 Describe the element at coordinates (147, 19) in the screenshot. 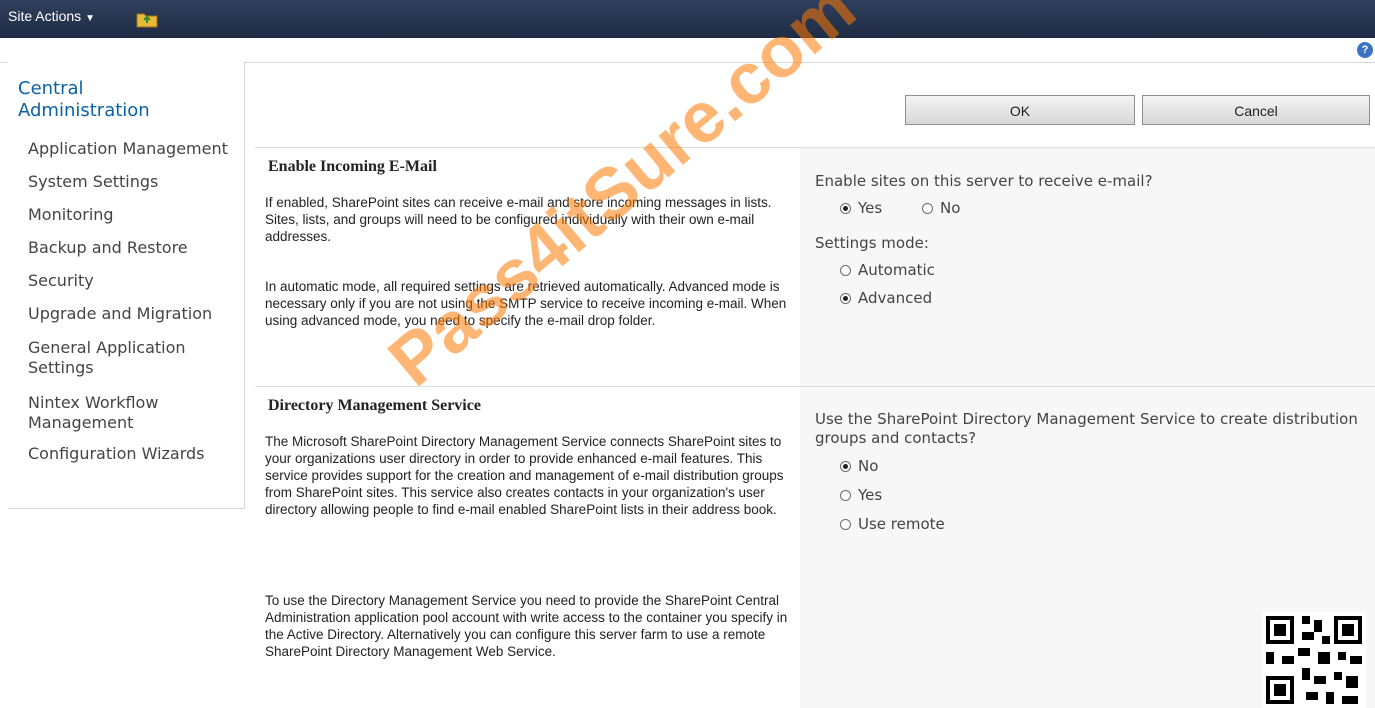

I see `navigate-up-folder-icon` at that location.